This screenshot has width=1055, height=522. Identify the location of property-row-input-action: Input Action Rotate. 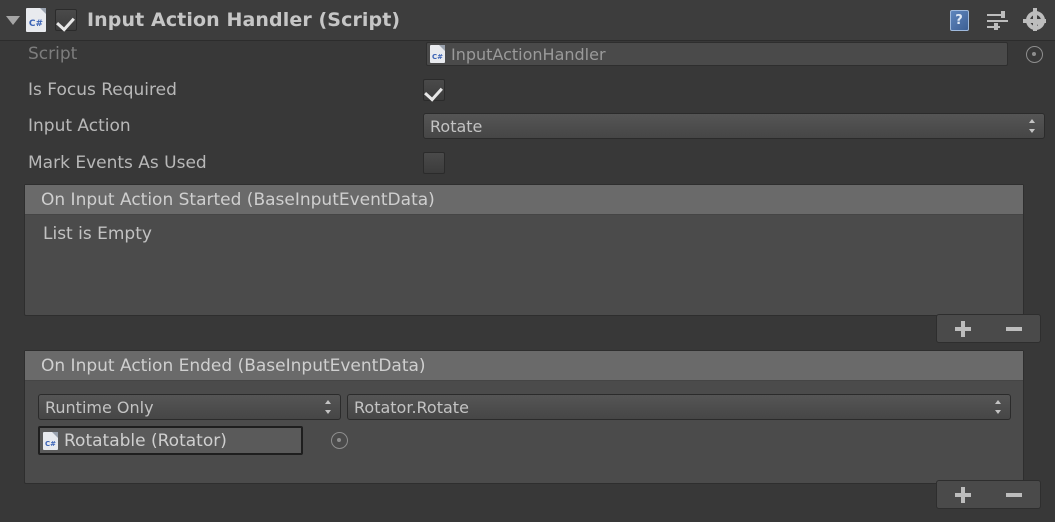
(527, 126).